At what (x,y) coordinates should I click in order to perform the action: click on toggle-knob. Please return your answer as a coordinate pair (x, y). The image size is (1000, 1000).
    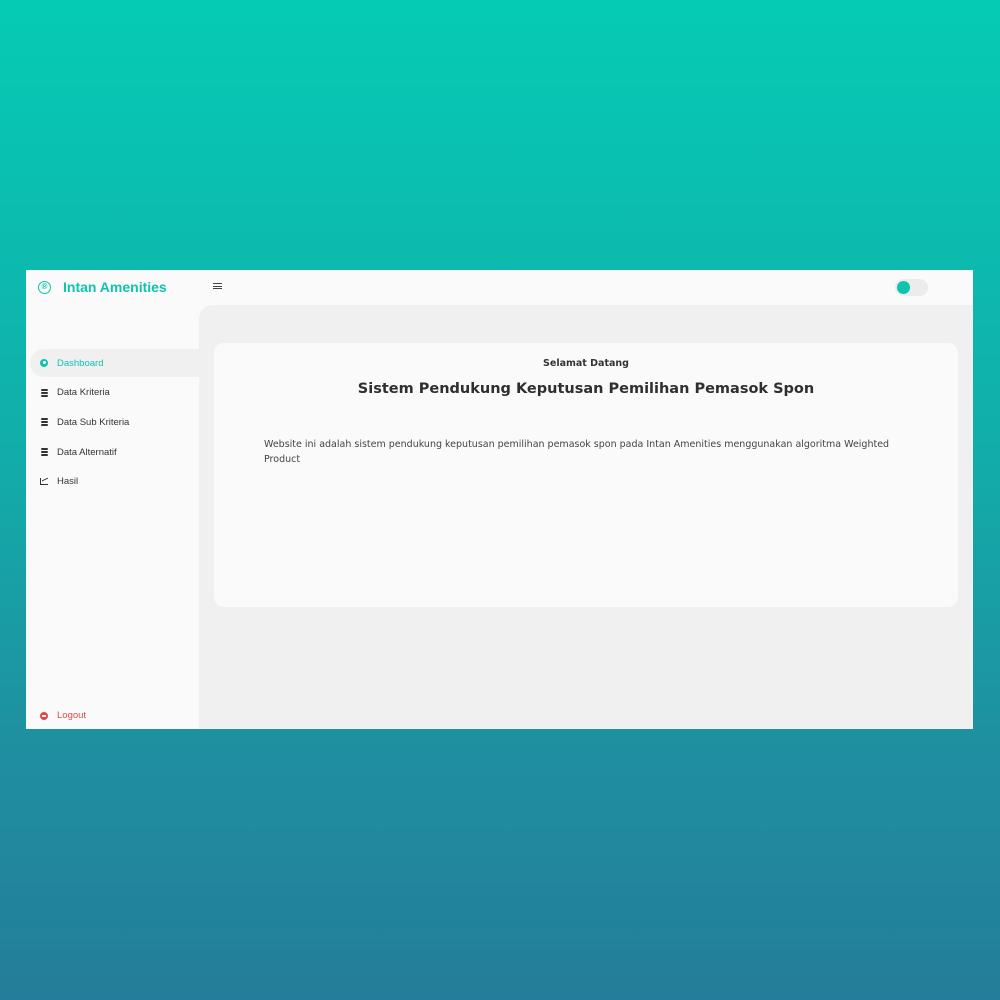
    Looking at the image, I should click on (903, 287).